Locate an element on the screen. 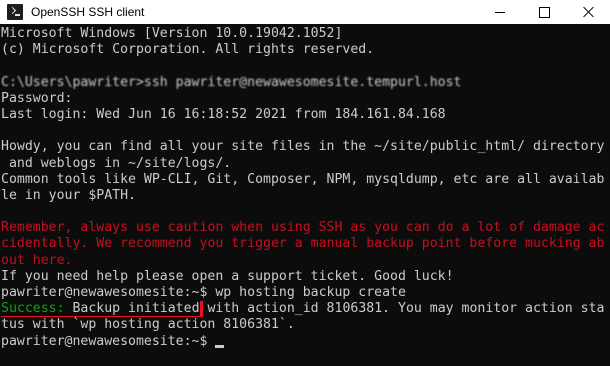 This screenshot has height=366, width=610. close-button is located at coordinates (588, 12).